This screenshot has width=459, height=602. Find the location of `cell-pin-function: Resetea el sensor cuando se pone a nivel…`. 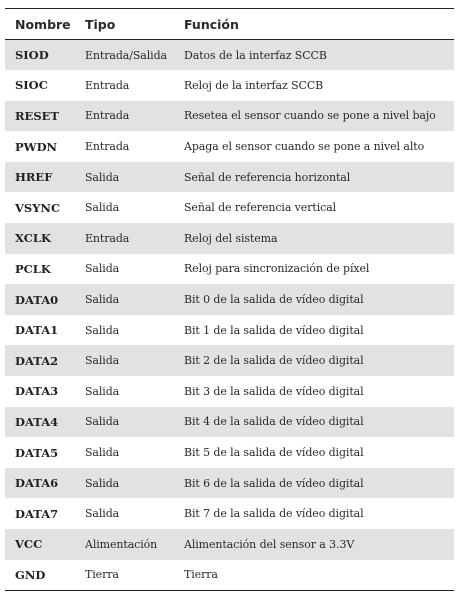

cell-pin-function: Resetea el sensor cuando se pone a nivel… is located at coordinates (319, 116).